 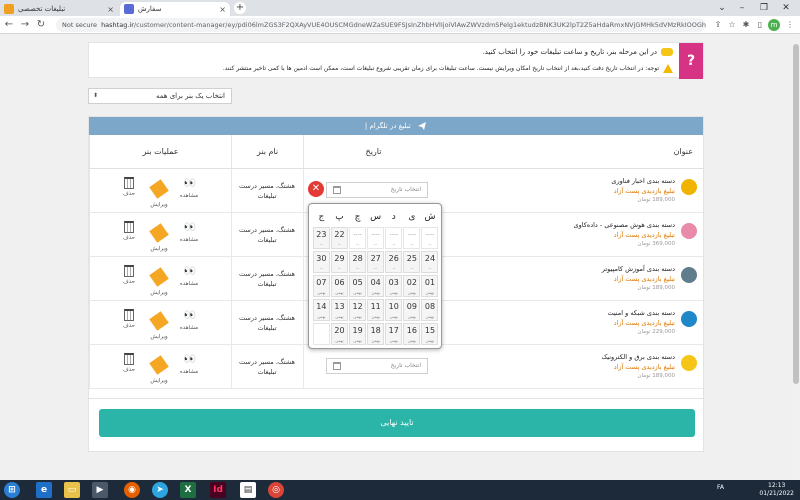 What do you see at coordinates (175, 9) in the screenshot?
I see `browser-tab-order: سفارش ×` at bounding box center [175, 9].